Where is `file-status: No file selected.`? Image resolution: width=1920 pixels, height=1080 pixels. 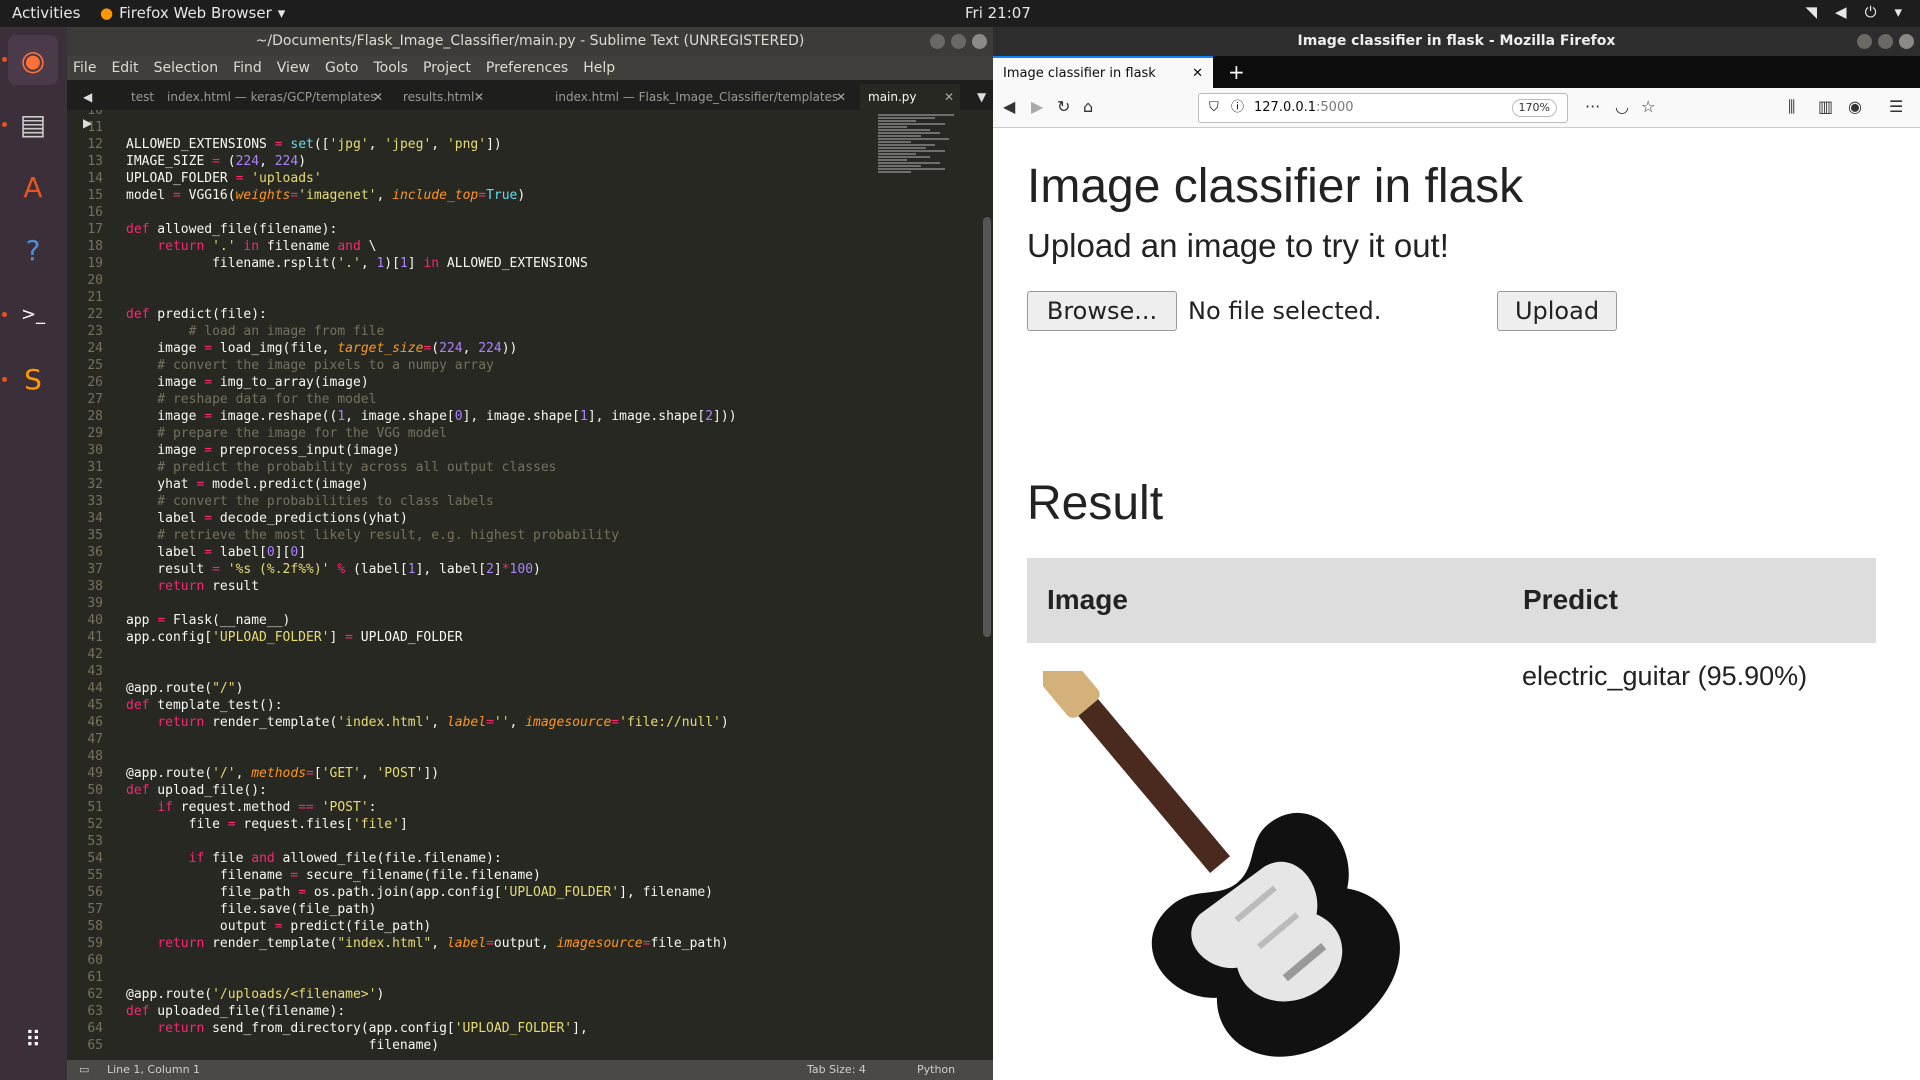
file-status: No file selected. is located at coordinates (1285, 311).